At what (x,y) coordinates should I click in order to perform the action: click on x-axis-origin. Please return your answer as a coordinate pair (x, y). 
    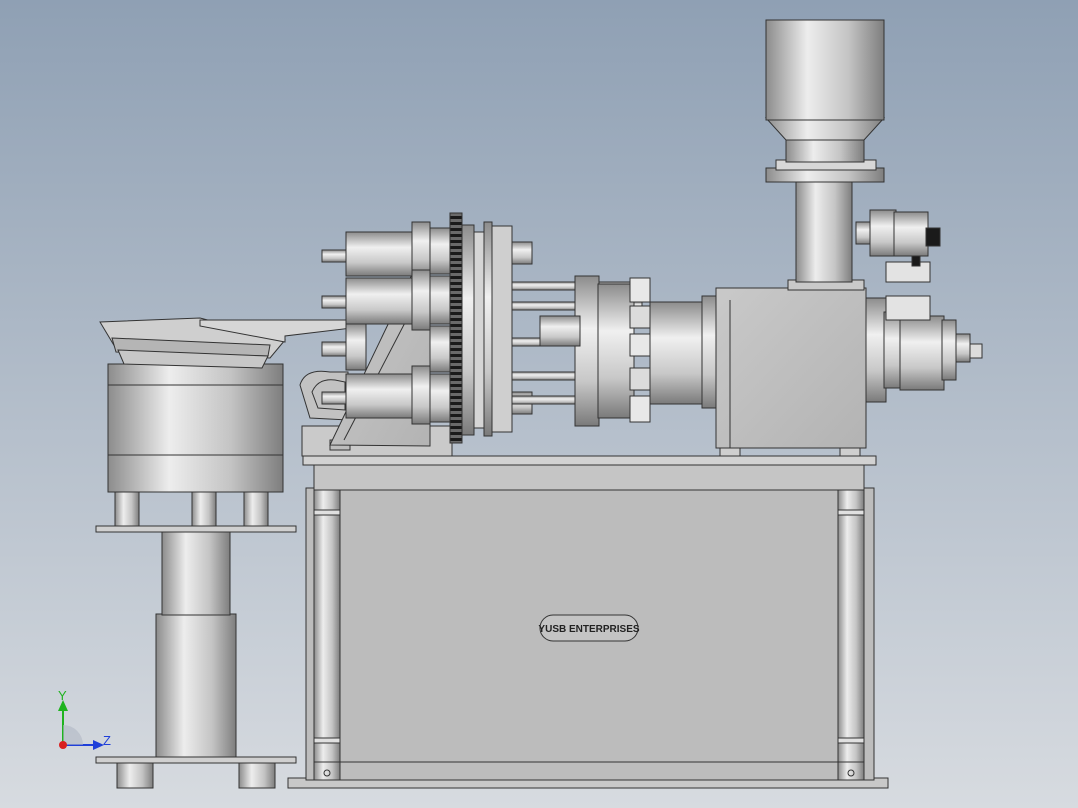
    Looking at the image, I should click on (63, 745).